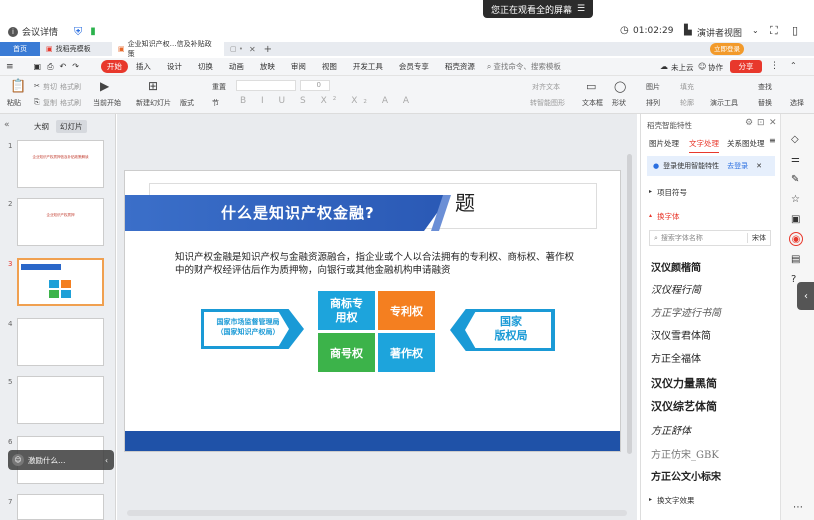  I want to click on meeting-info-button: 会议详情, so click(40, 31).